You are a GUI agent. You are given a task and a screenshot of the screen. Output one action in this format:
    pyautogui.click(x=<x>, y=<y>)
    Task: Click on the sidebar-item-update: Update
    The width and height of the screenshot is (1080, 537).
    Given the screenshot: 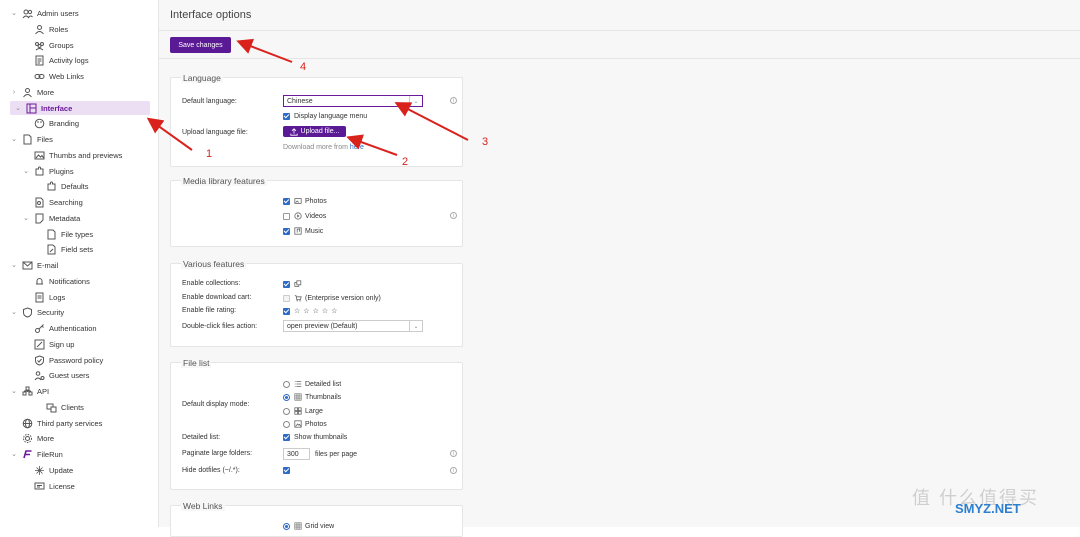 What is the action you would take?
    pyautogui.click(x=47, y=470)
    